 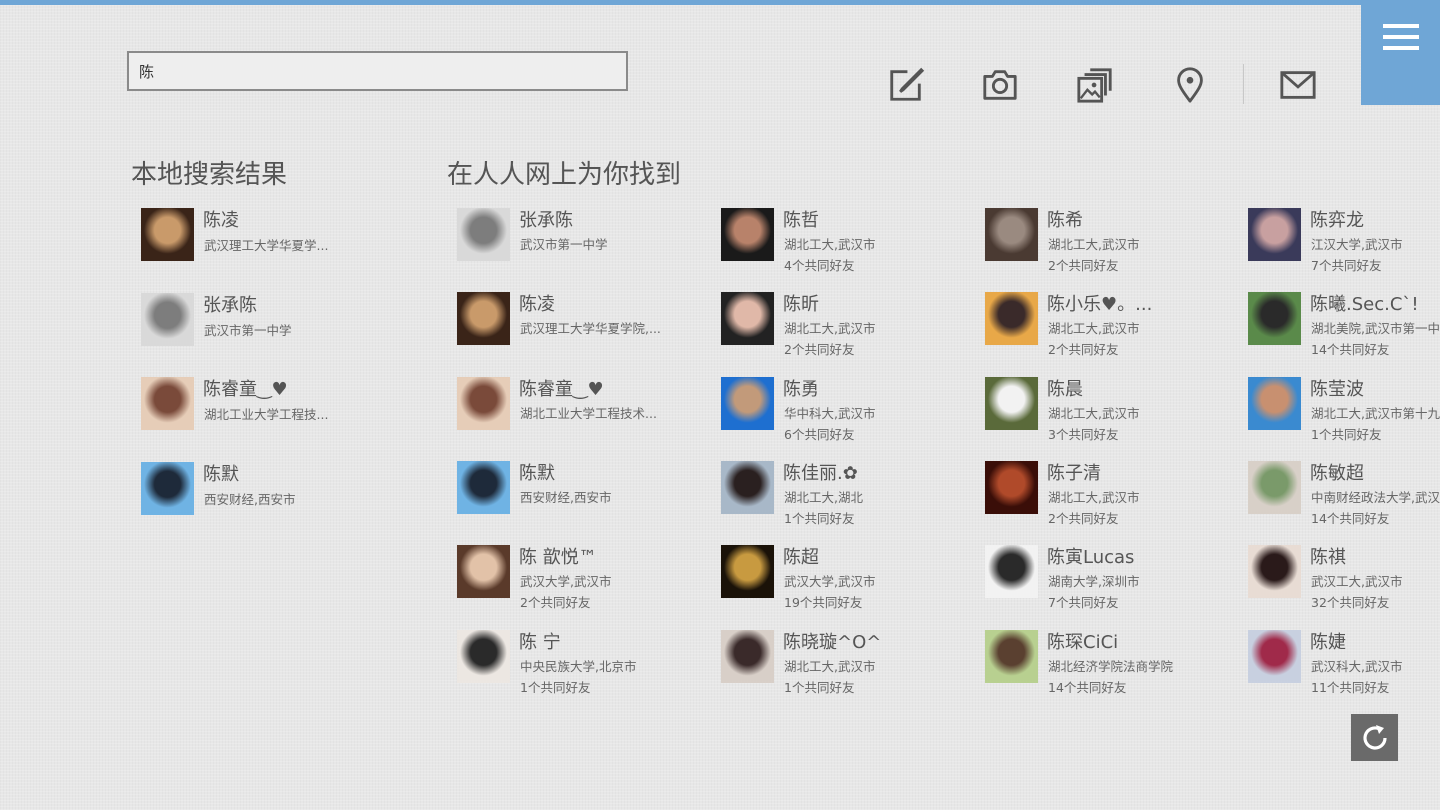 I want to click on online-result-item: 陈敏超 中南财经政法大学,武汉 14个共同好友, so click(x=1344, y=496).